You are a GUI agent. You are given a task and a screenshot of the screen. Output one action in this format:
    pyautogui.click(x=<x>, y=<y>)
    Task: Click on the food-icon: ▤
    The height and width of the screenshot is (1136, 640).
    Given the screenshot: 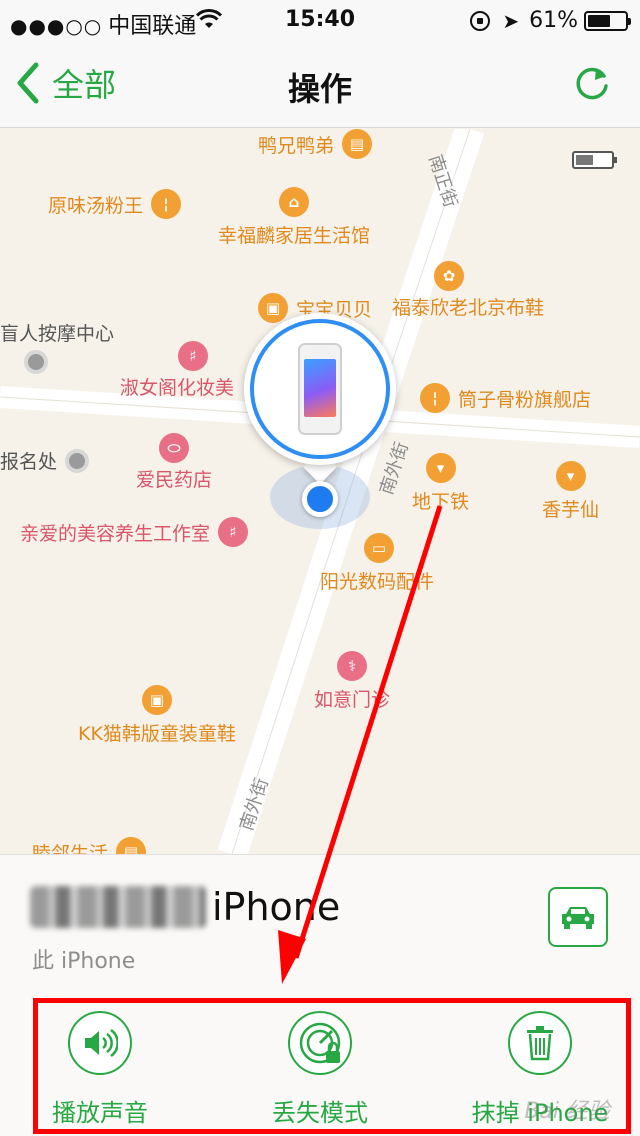 What is the action you would take?
    pyautogui.click(x=357, y=144)
    